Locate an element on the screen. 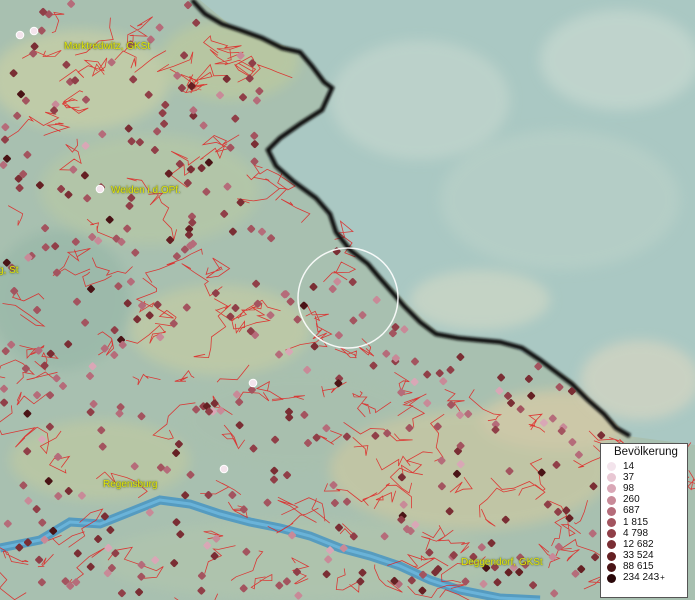  legend-entry: 1 815 is located at coordinates (645, 522).